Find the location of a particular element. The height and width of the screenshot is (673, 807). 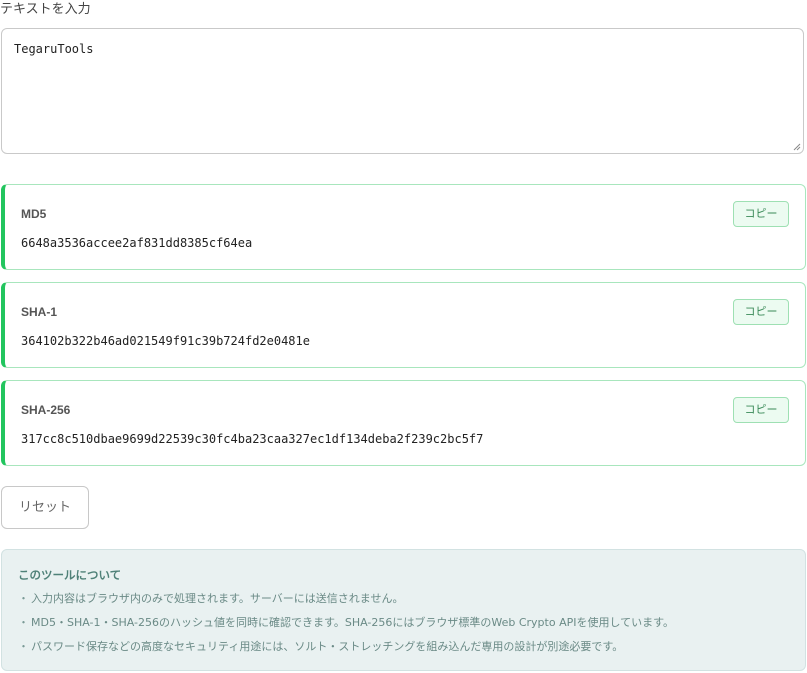

hash-name: SHA-1 is located at coordinates (39, 312).